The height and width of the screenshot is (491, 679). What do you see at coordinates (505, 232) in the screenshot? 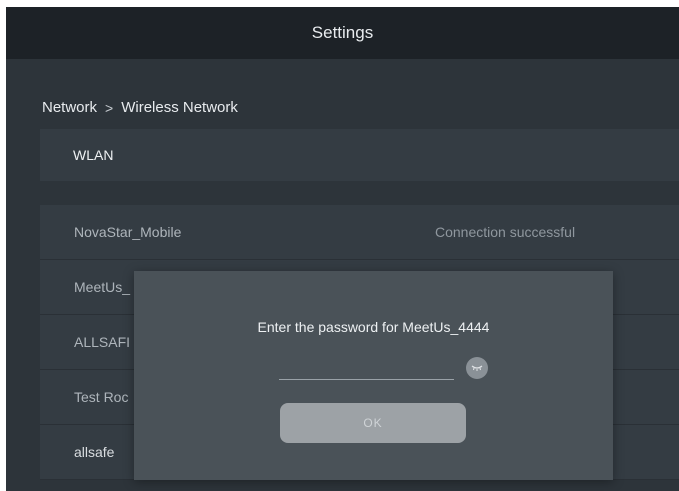
I see `connection-status: Connection successful` at bounding box center [505, 232].